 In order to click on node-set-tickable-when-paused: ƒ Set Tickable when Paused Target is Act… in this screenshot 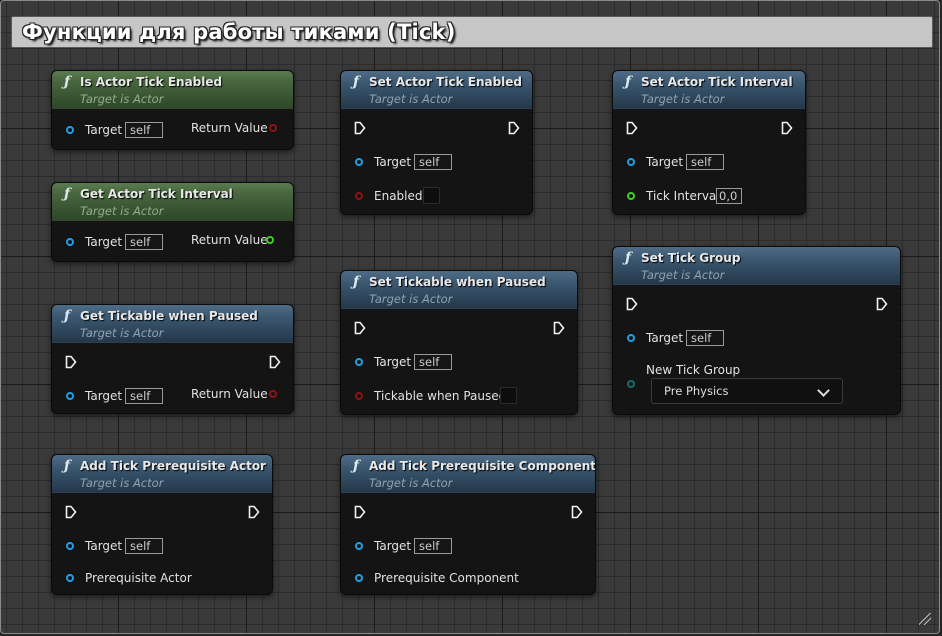, I will do `click(459, 342)`.